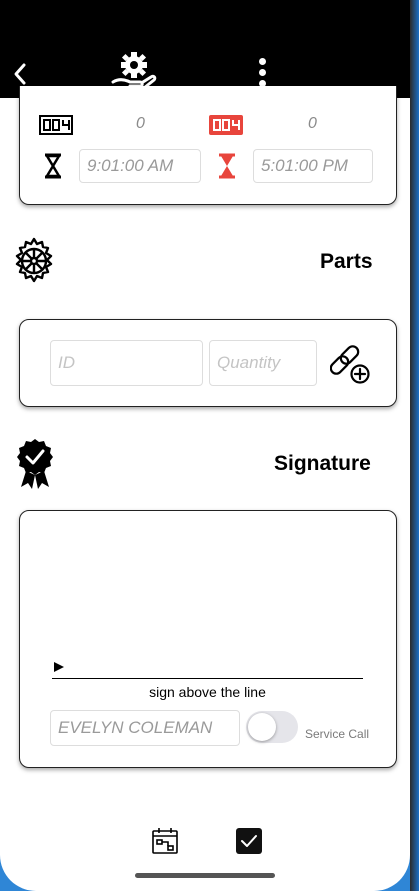 This screenshot has width=419, height=891. Describe the element at coordinates (208, 145) in the screenshot. I see `timer-card: 0 0 9:01:00 AM 5:01:00 PM` at that location.